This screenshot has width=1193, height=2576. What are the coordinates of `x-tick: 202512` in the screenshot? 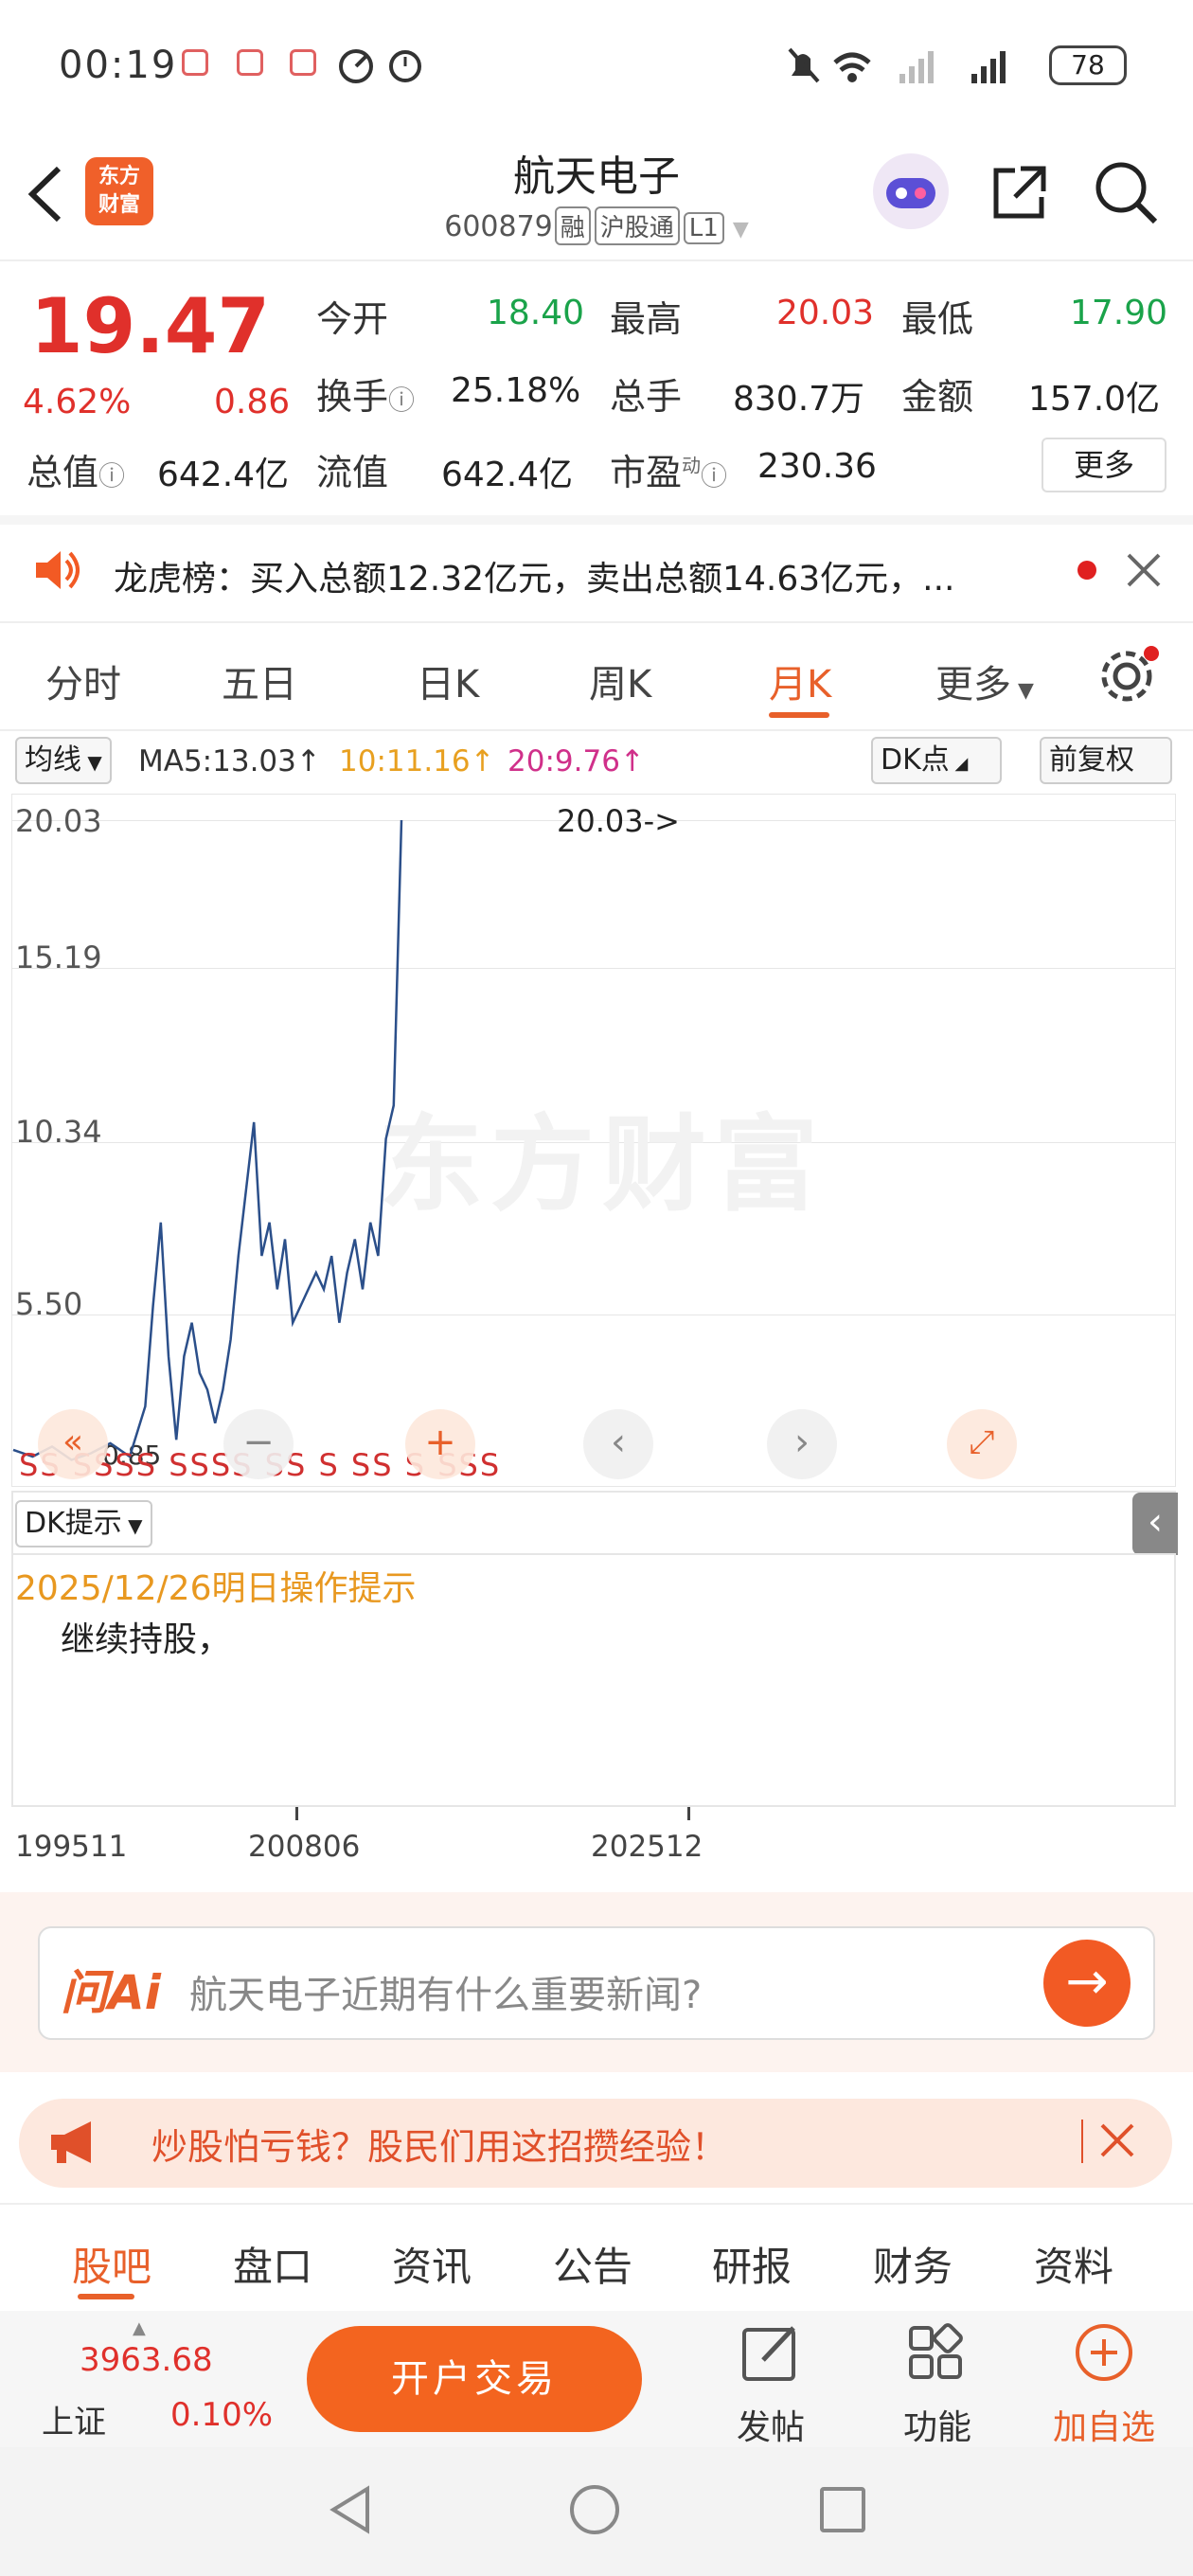 It's located at (647, 1847).